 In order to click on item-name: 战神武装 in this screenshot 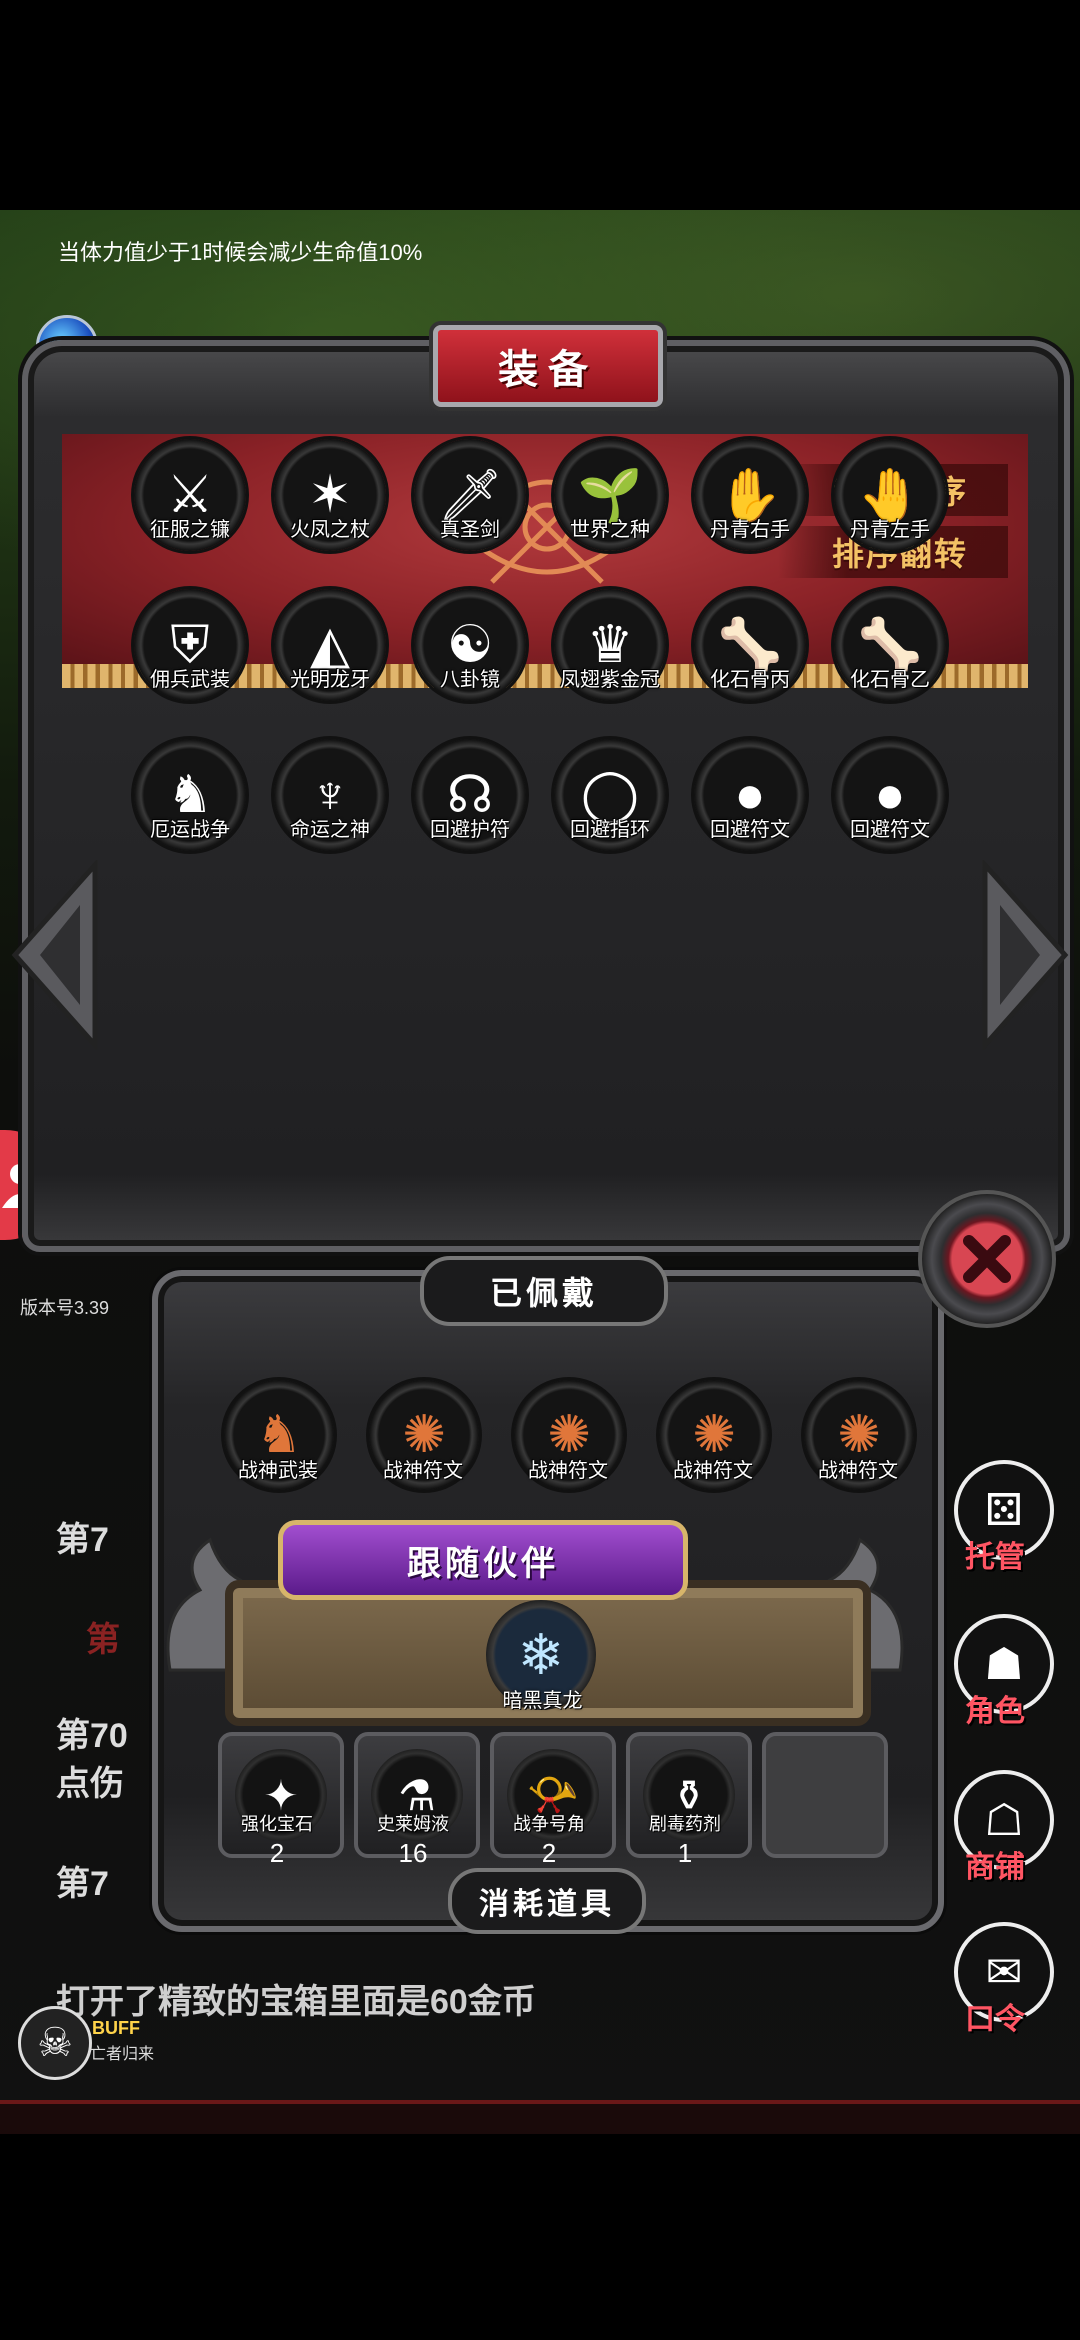, I will do `click(278, 1470)`.